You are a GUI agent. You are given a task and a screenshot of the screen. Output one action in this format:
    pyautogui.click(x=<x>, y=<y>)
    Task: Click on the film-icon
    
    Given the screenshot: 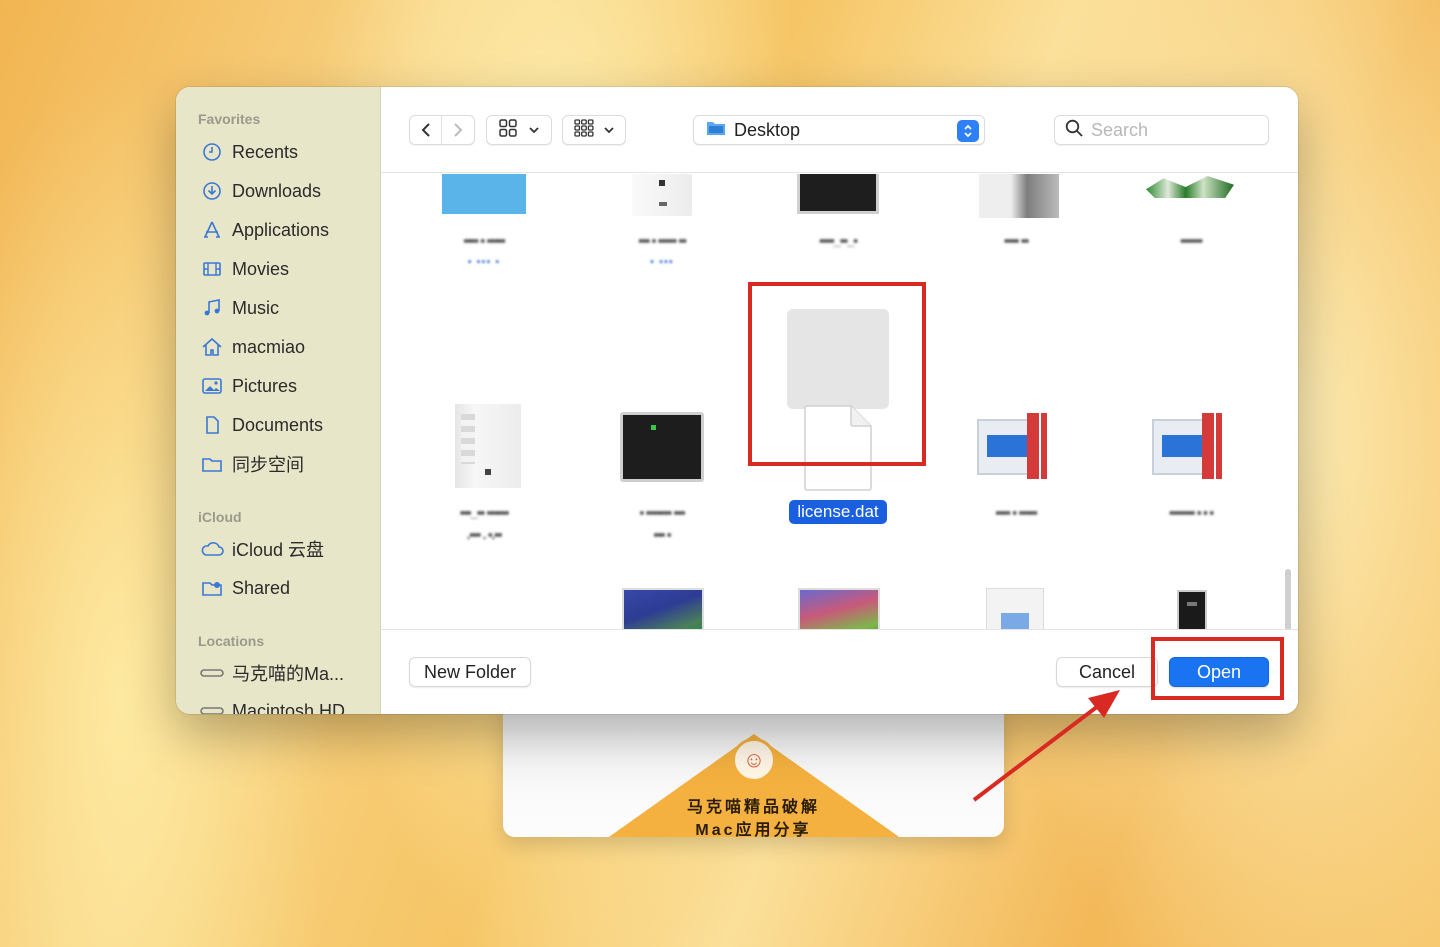 What is the action you would take?
    pyautogui.click(x=212, y=269)
    